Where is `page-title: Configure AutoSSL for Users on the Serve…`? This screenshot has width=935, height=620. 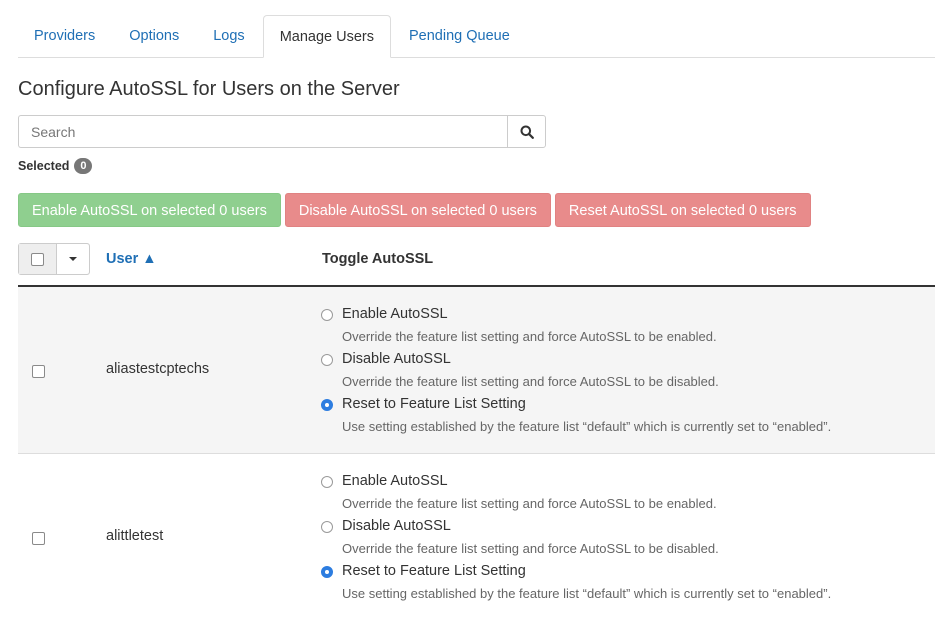 page-title: Configure AutoSSL for Users on the Serve… is located at coordinates (209, 89).